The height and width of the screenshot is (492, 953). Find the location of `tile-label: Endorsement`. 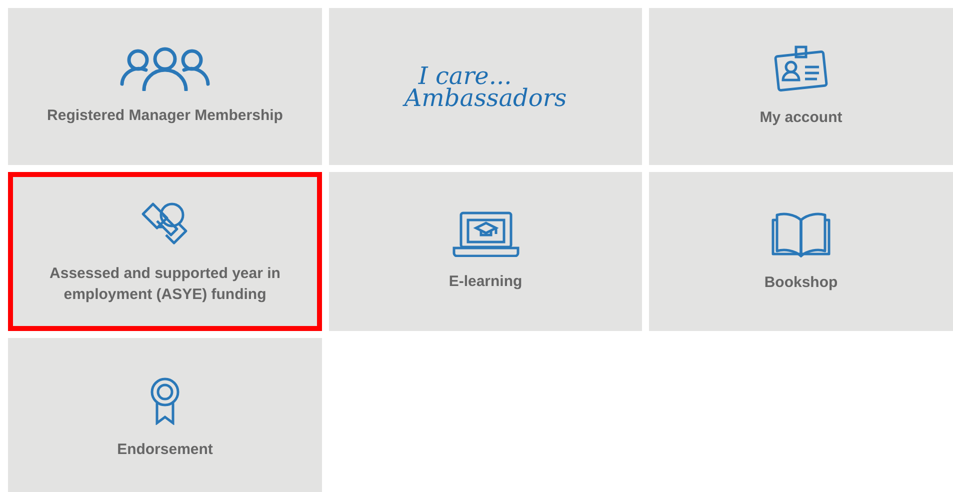

tile-label: Endorsement is located at coordinates (165, 450).